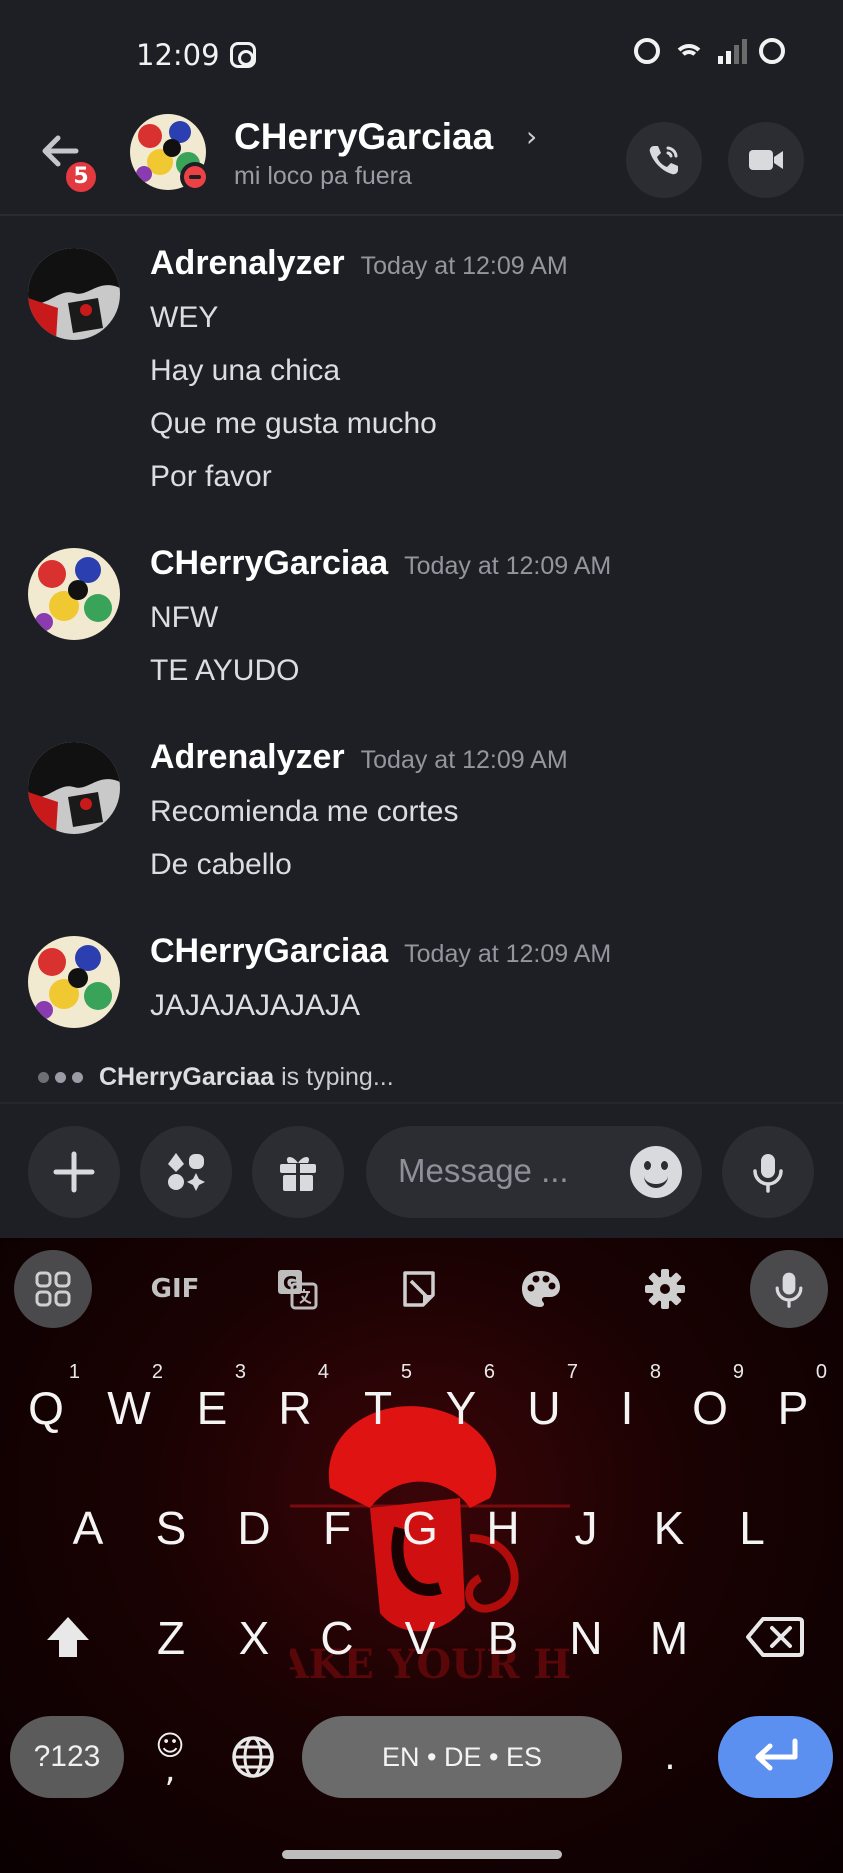 This screenshot has width=843, height=1873. What do you see at coordinates (627, 1408) in the screenshot?
I see `key: I8` at bounding box center [627, 1408].